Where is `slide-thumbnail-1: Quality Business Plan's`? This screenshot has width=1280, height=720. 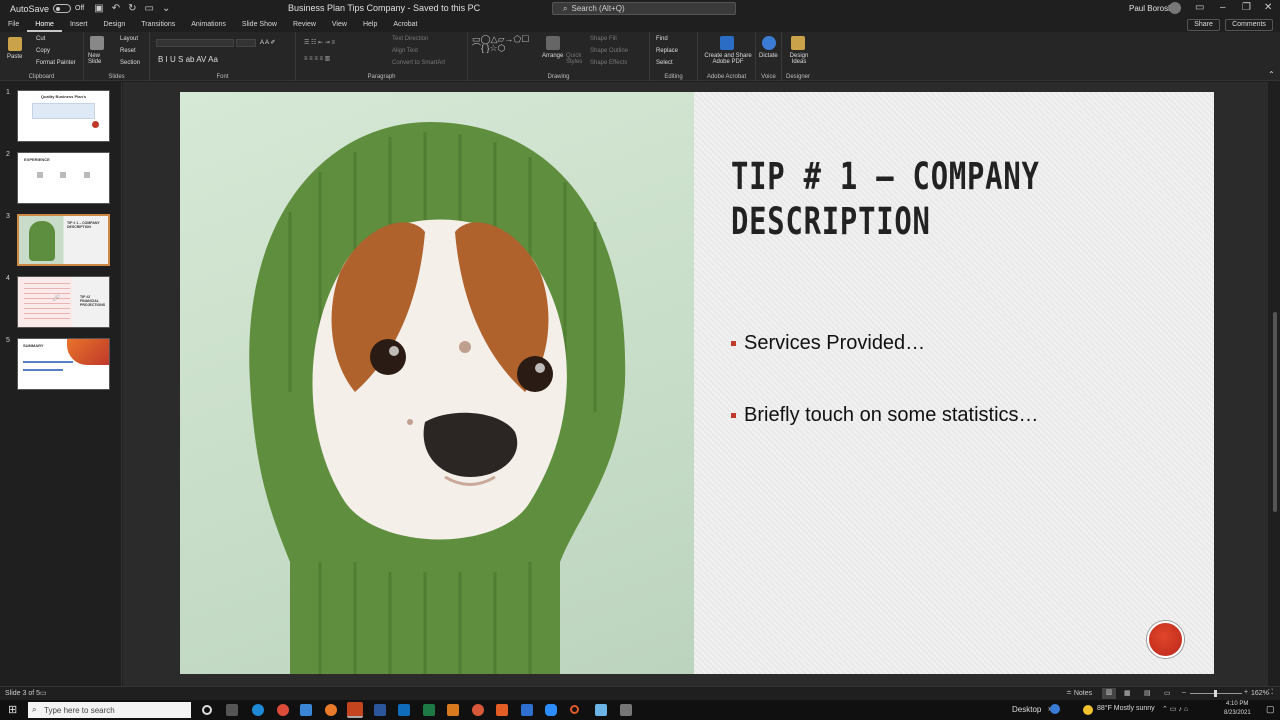 slide-thumbnail-1: Quality Business Plan's is located at coordinates (63, 116).